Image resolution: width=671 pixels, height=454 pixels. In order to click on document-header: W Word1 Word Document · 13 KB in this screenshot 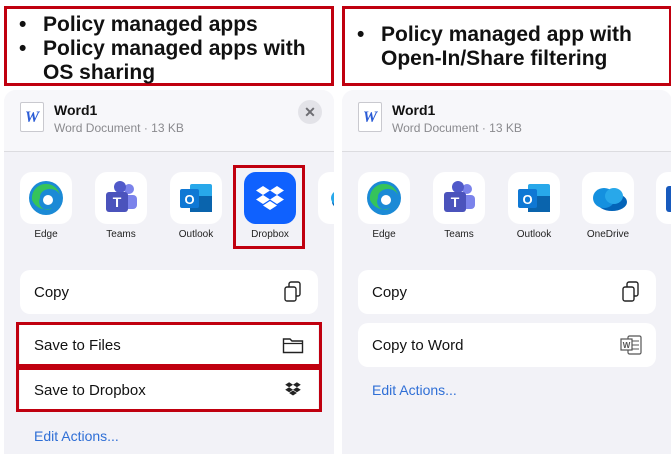, I will do `click(506, 121)`.